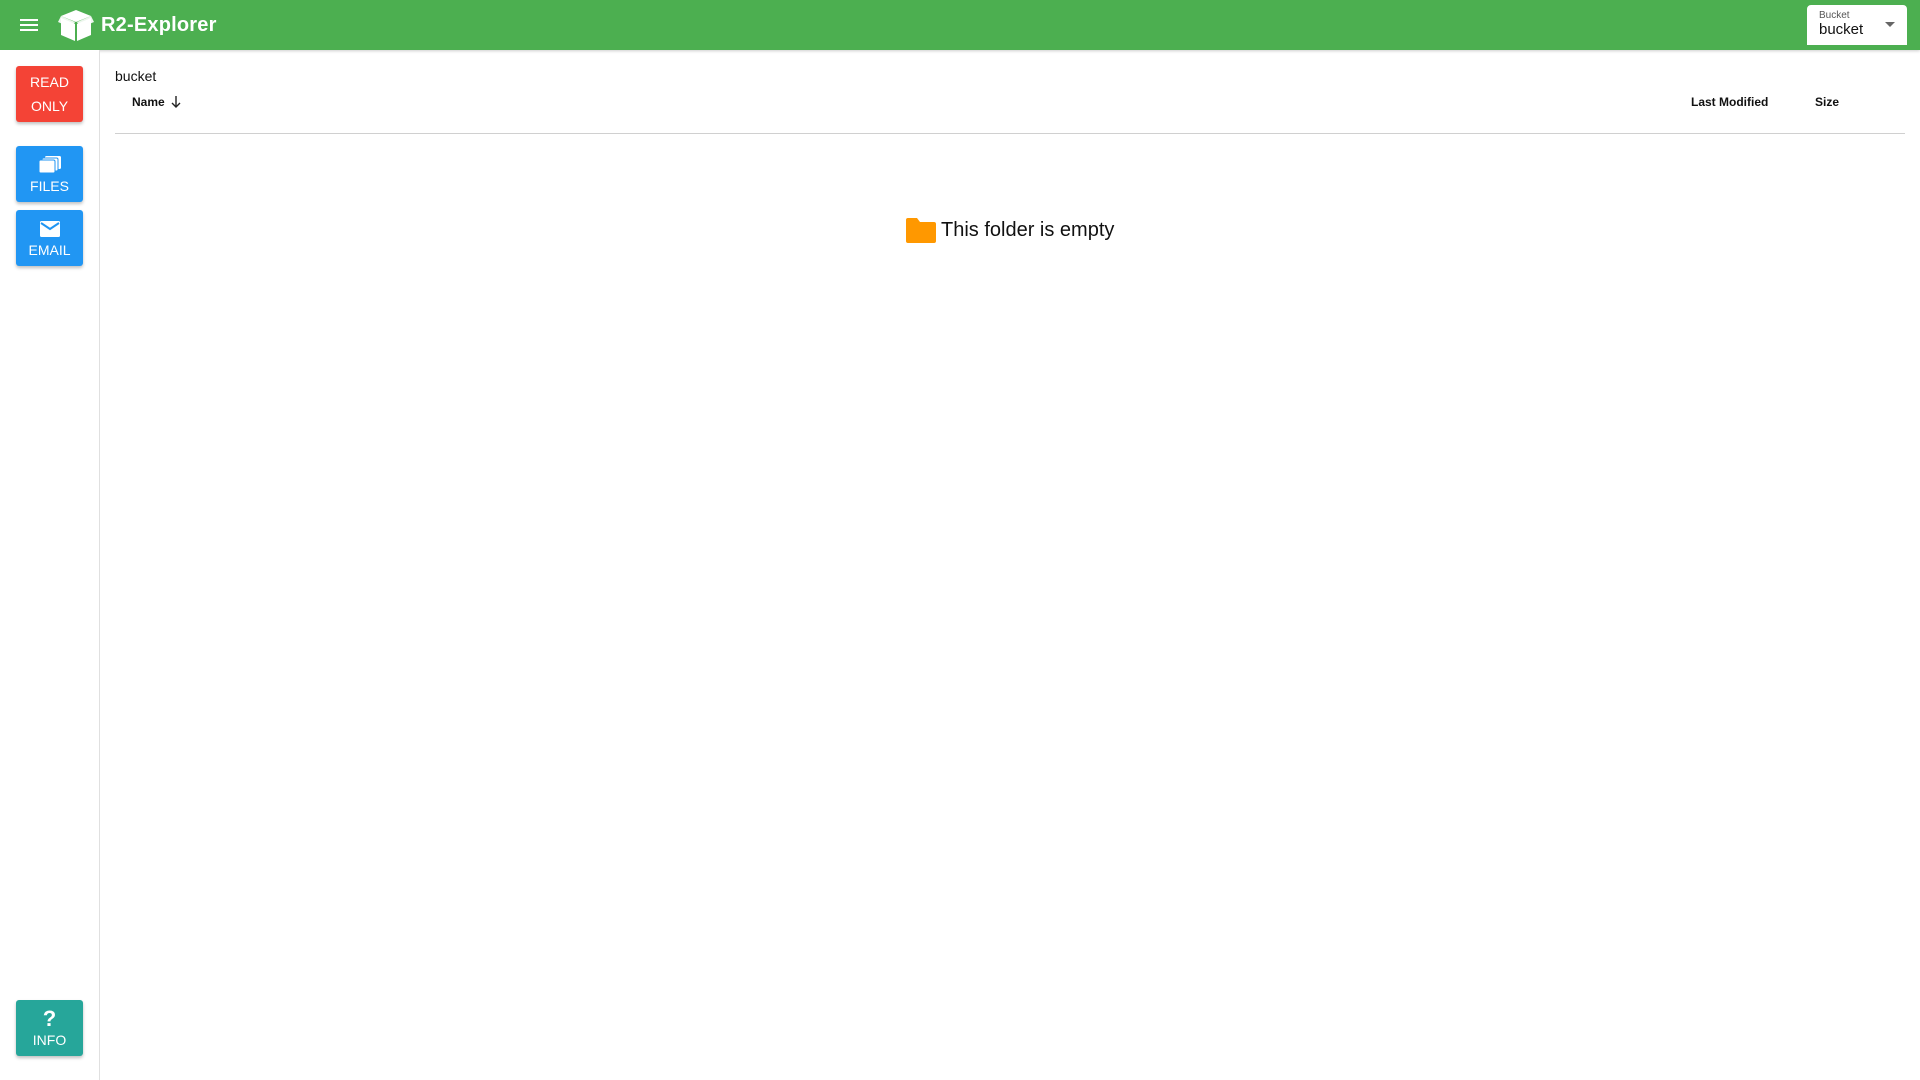 This screenshot has width=1920, height=1080. What do you see at coordinates (49, 165) in the screenshot?
I see `folders-icon` at bounding box center [49, 165].